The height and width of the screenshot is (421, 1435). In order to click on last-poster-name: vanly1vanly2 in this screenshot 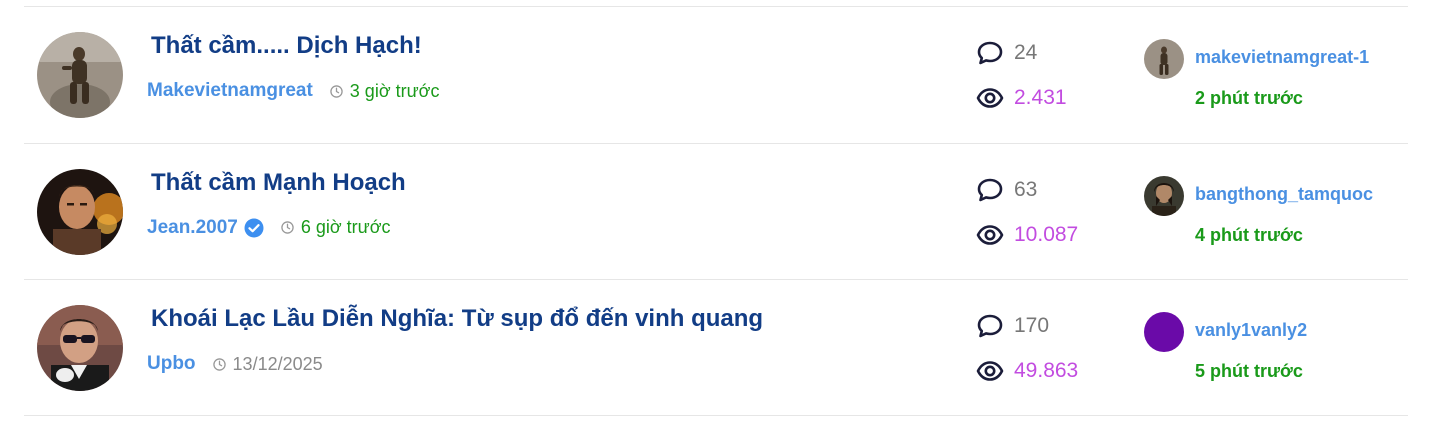, I will do `click(1251, 330)`.